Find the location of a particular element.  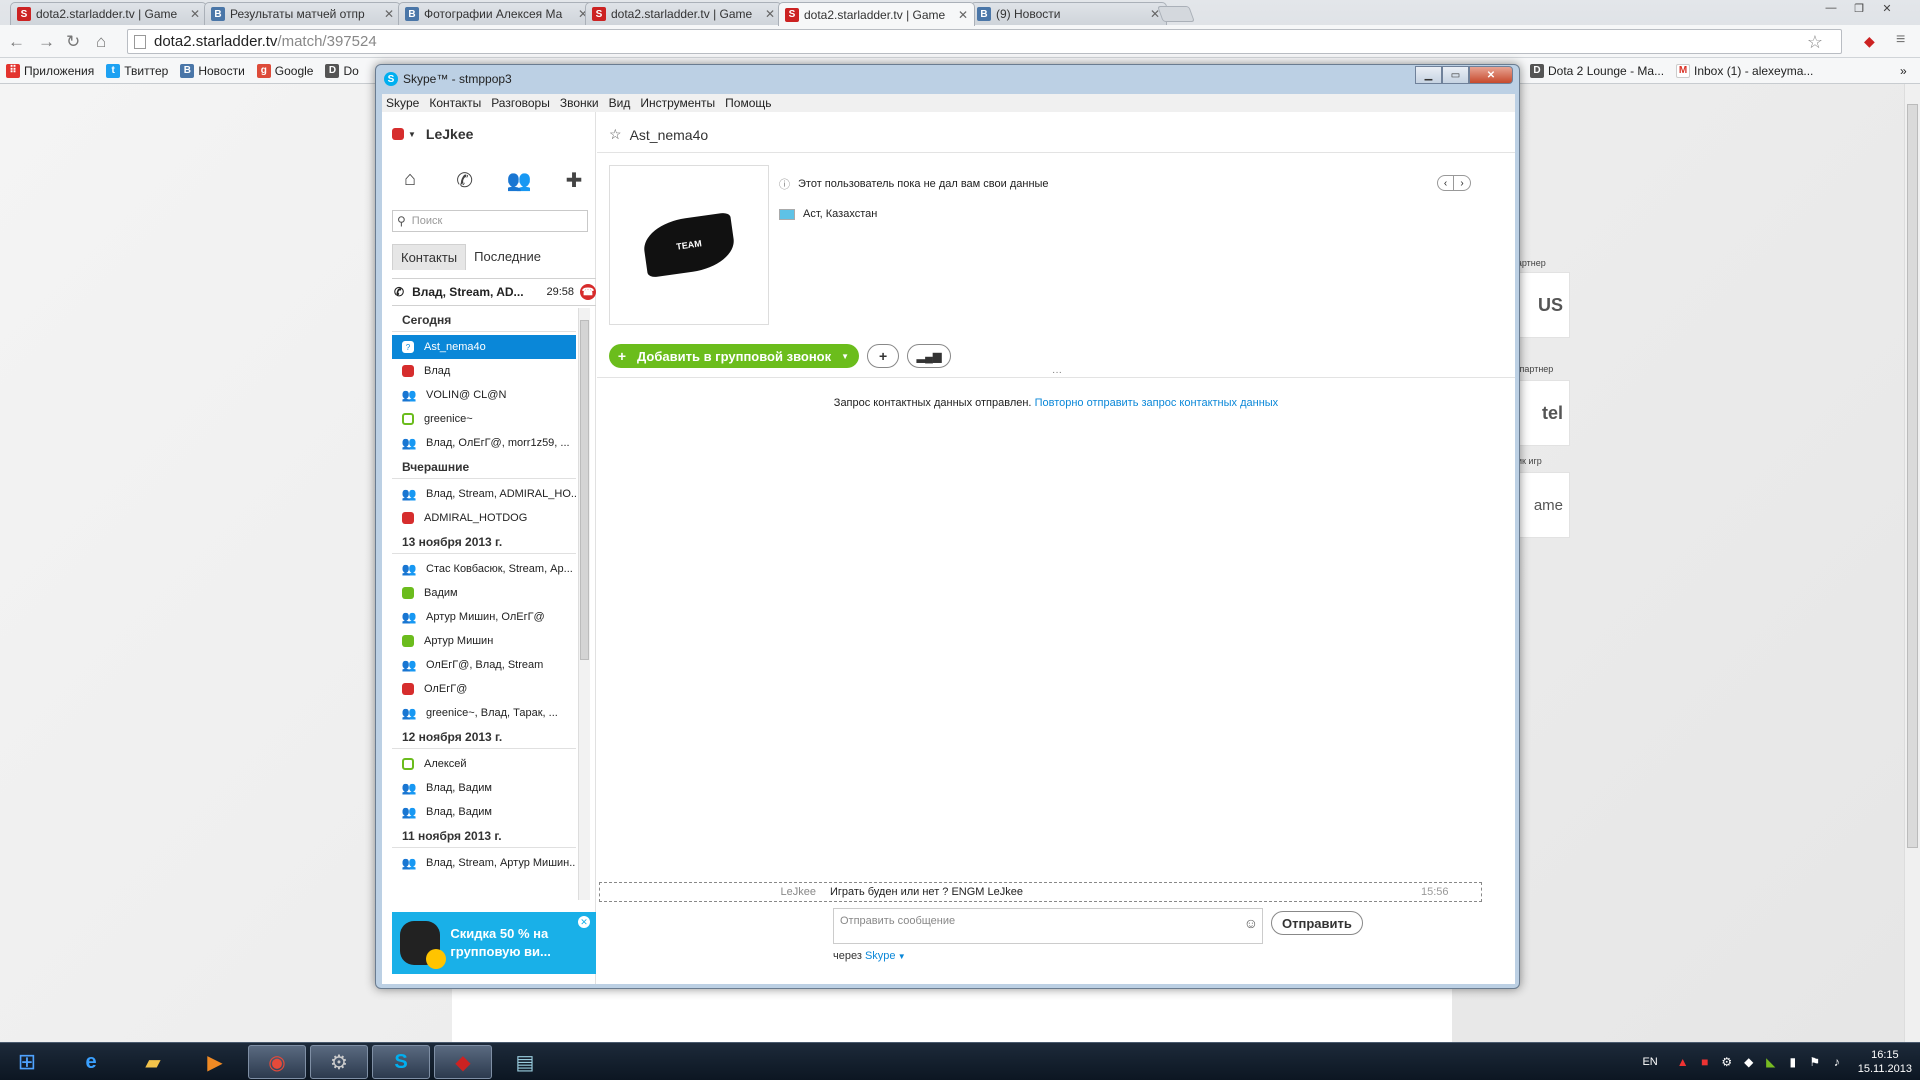

taskbar-ie: e is located at coordinates (91, 1062).